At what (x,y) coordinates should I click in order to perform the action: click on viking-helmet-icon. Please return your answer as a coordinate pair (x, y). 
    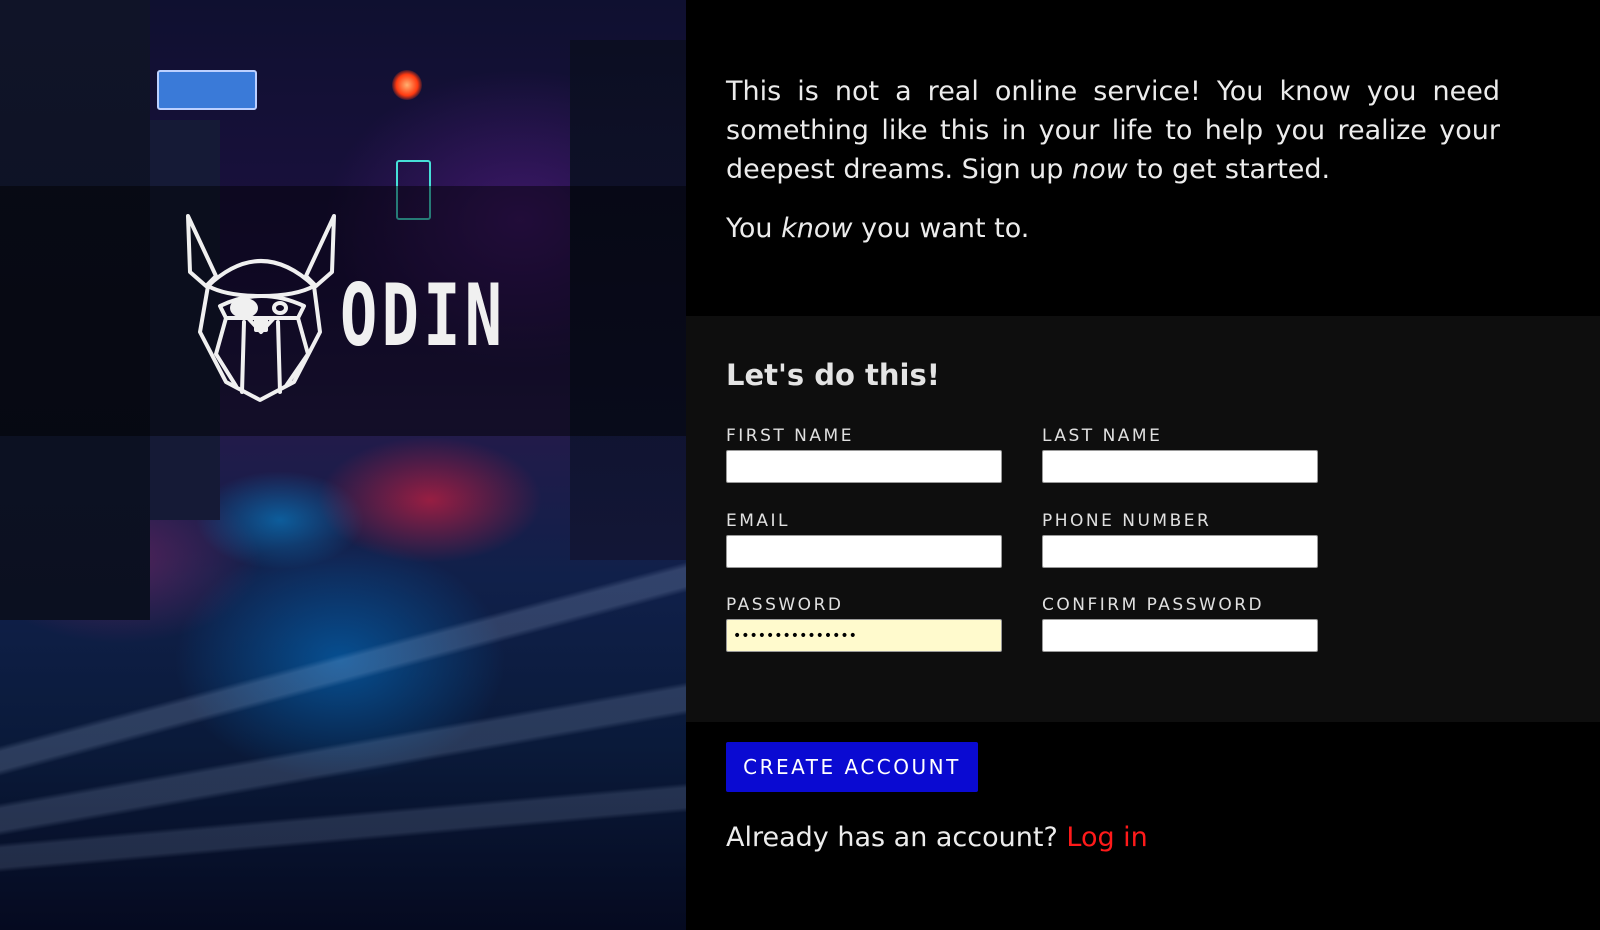
    Looking at the image, I should click on (261, 308).